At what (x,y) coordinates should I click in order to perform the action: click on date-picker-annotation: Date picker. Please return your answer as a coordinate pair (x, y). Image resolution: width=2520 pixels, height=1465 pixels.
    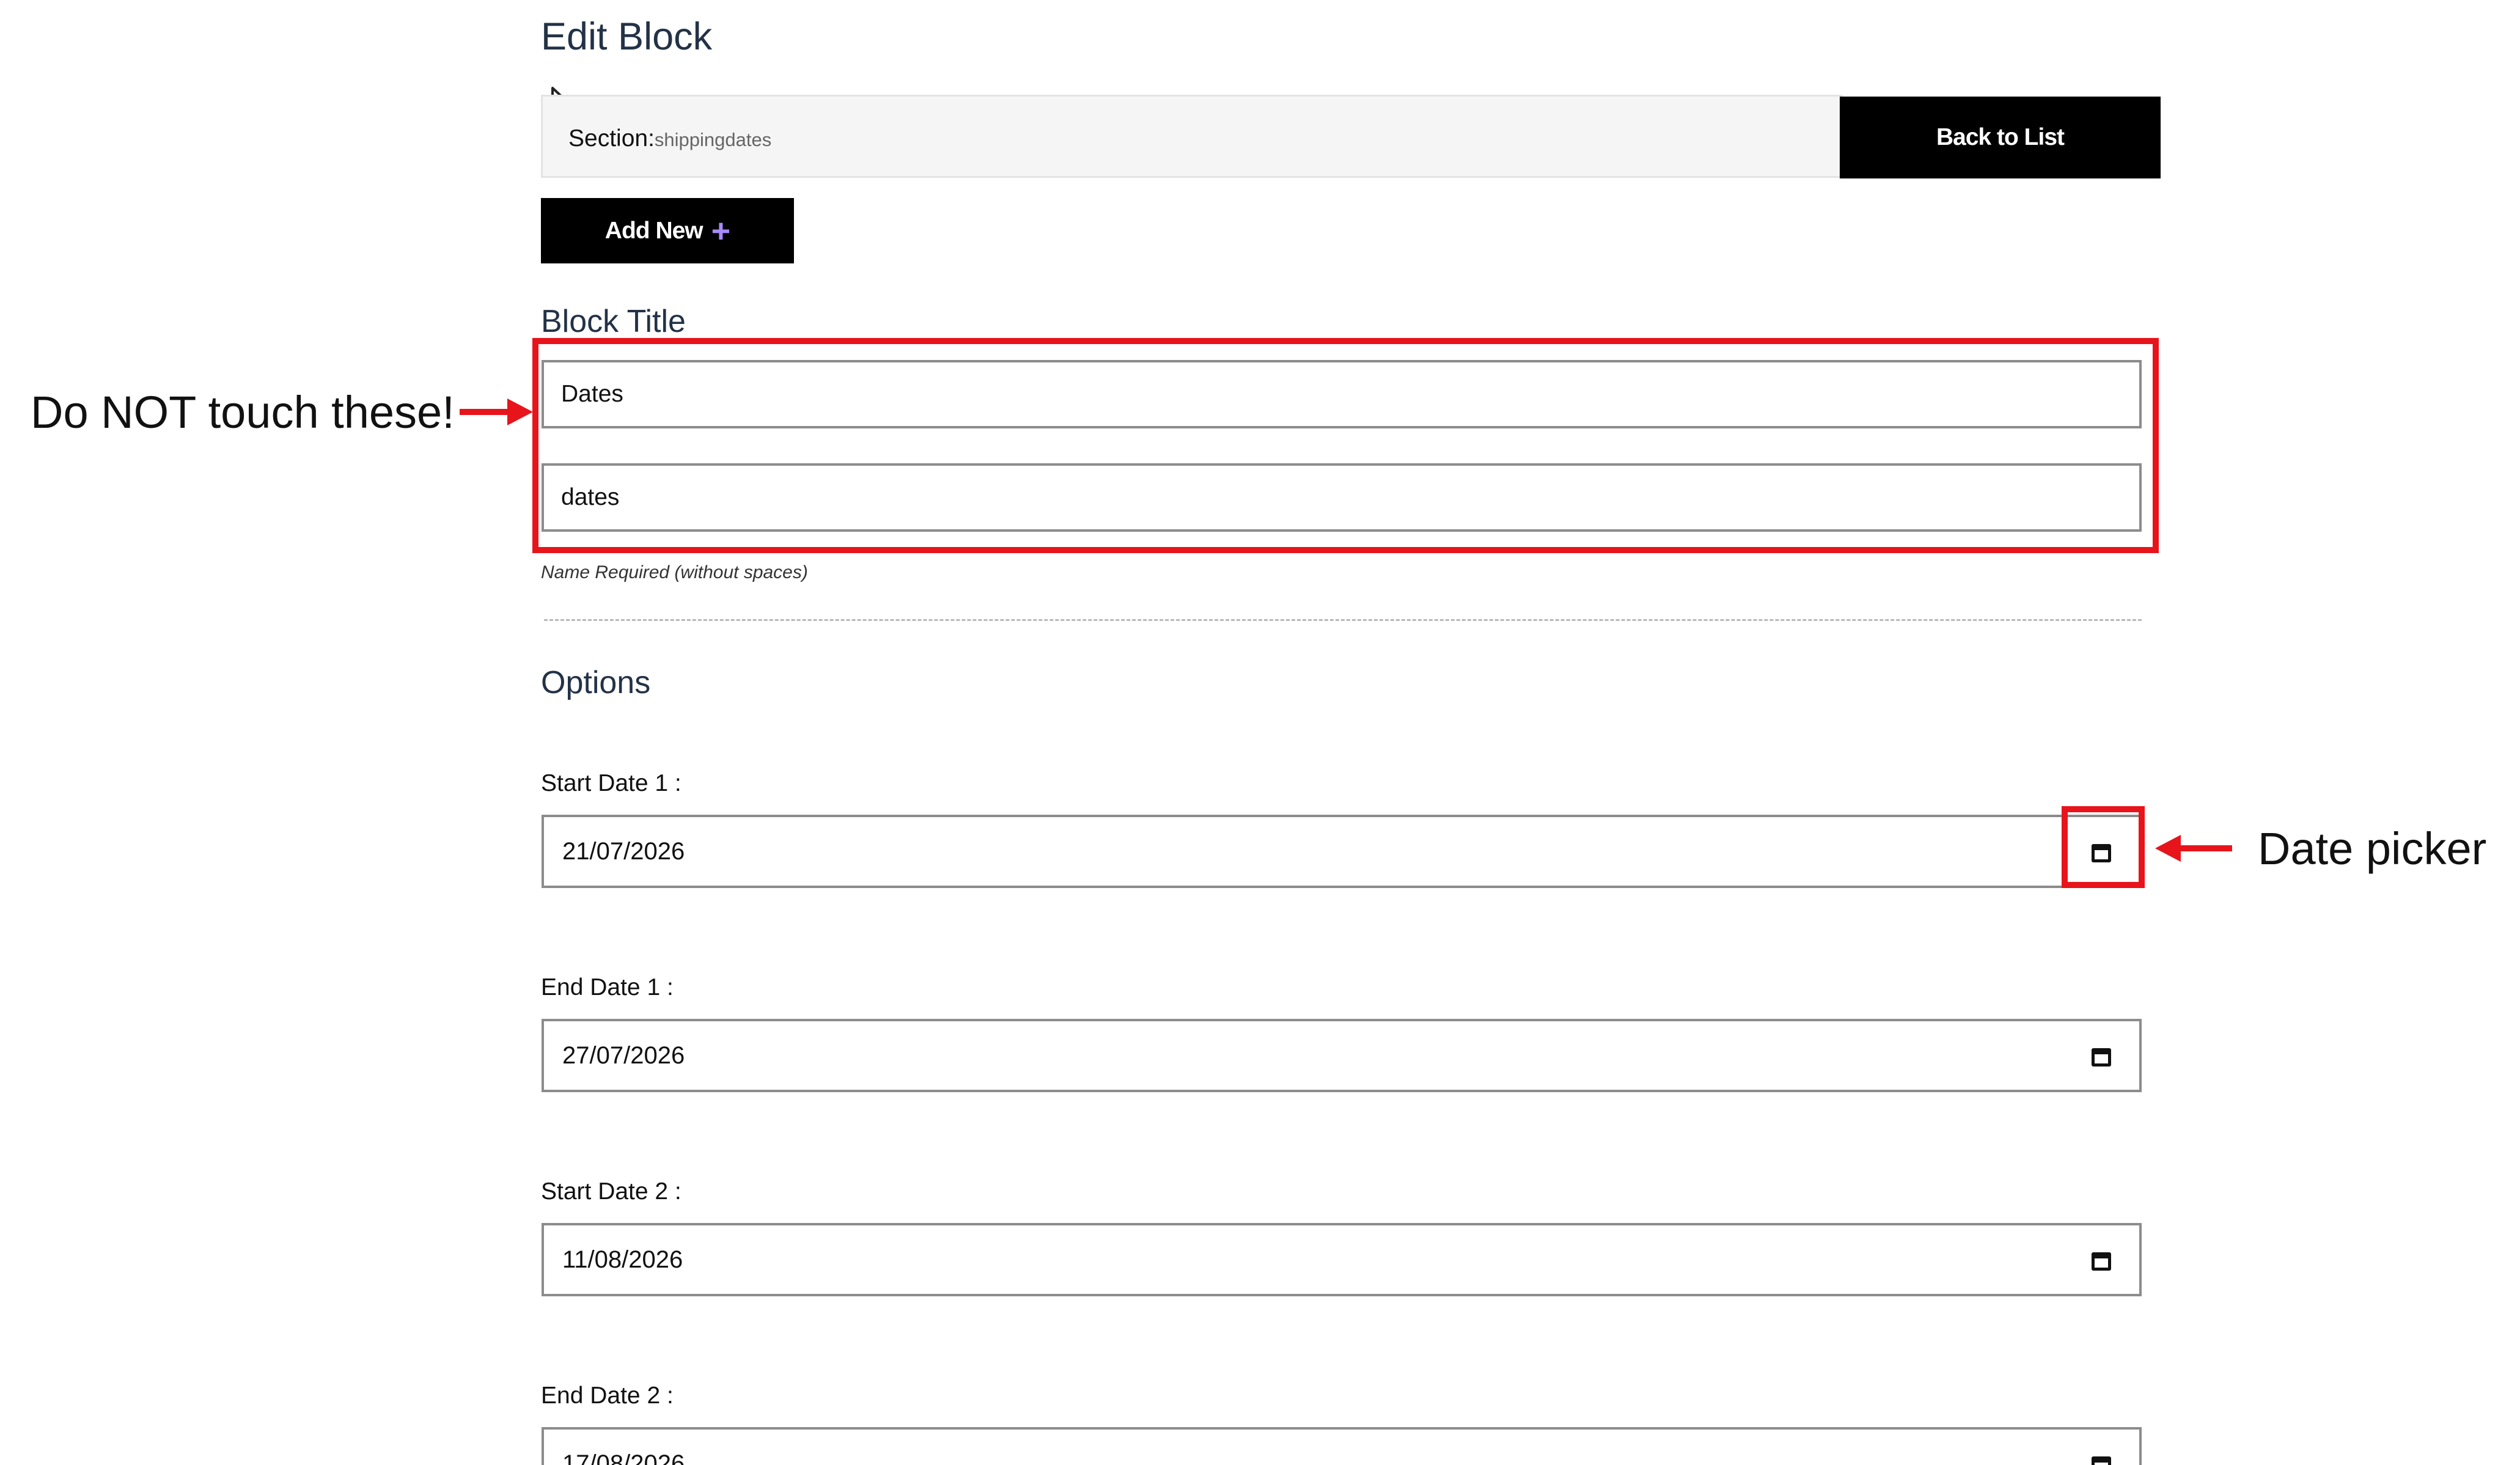
    Looking at the image, I should click on (2372, 849).